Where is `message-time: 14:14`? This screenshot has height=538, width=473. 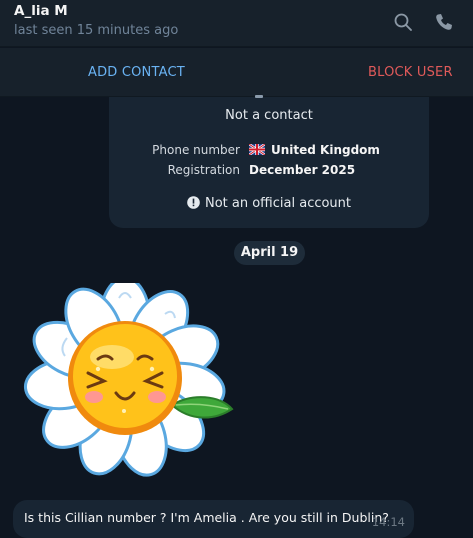 message-time: 14:14 is located at coordinates (388, 522).